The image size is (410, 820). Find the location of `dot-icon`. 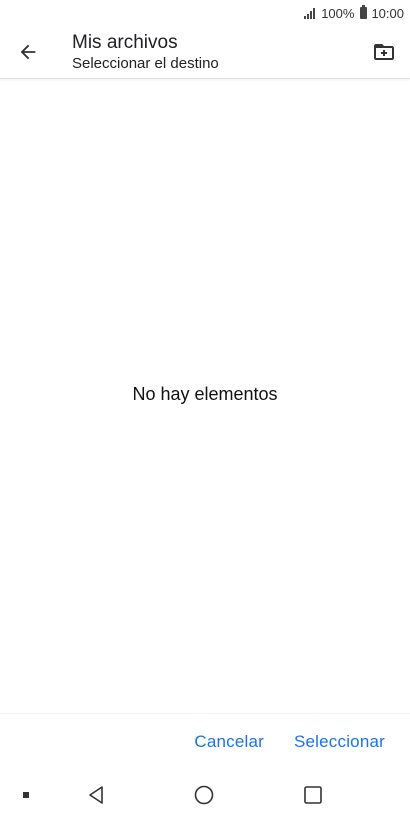

dot-icon is located at coordinates (26, 795).